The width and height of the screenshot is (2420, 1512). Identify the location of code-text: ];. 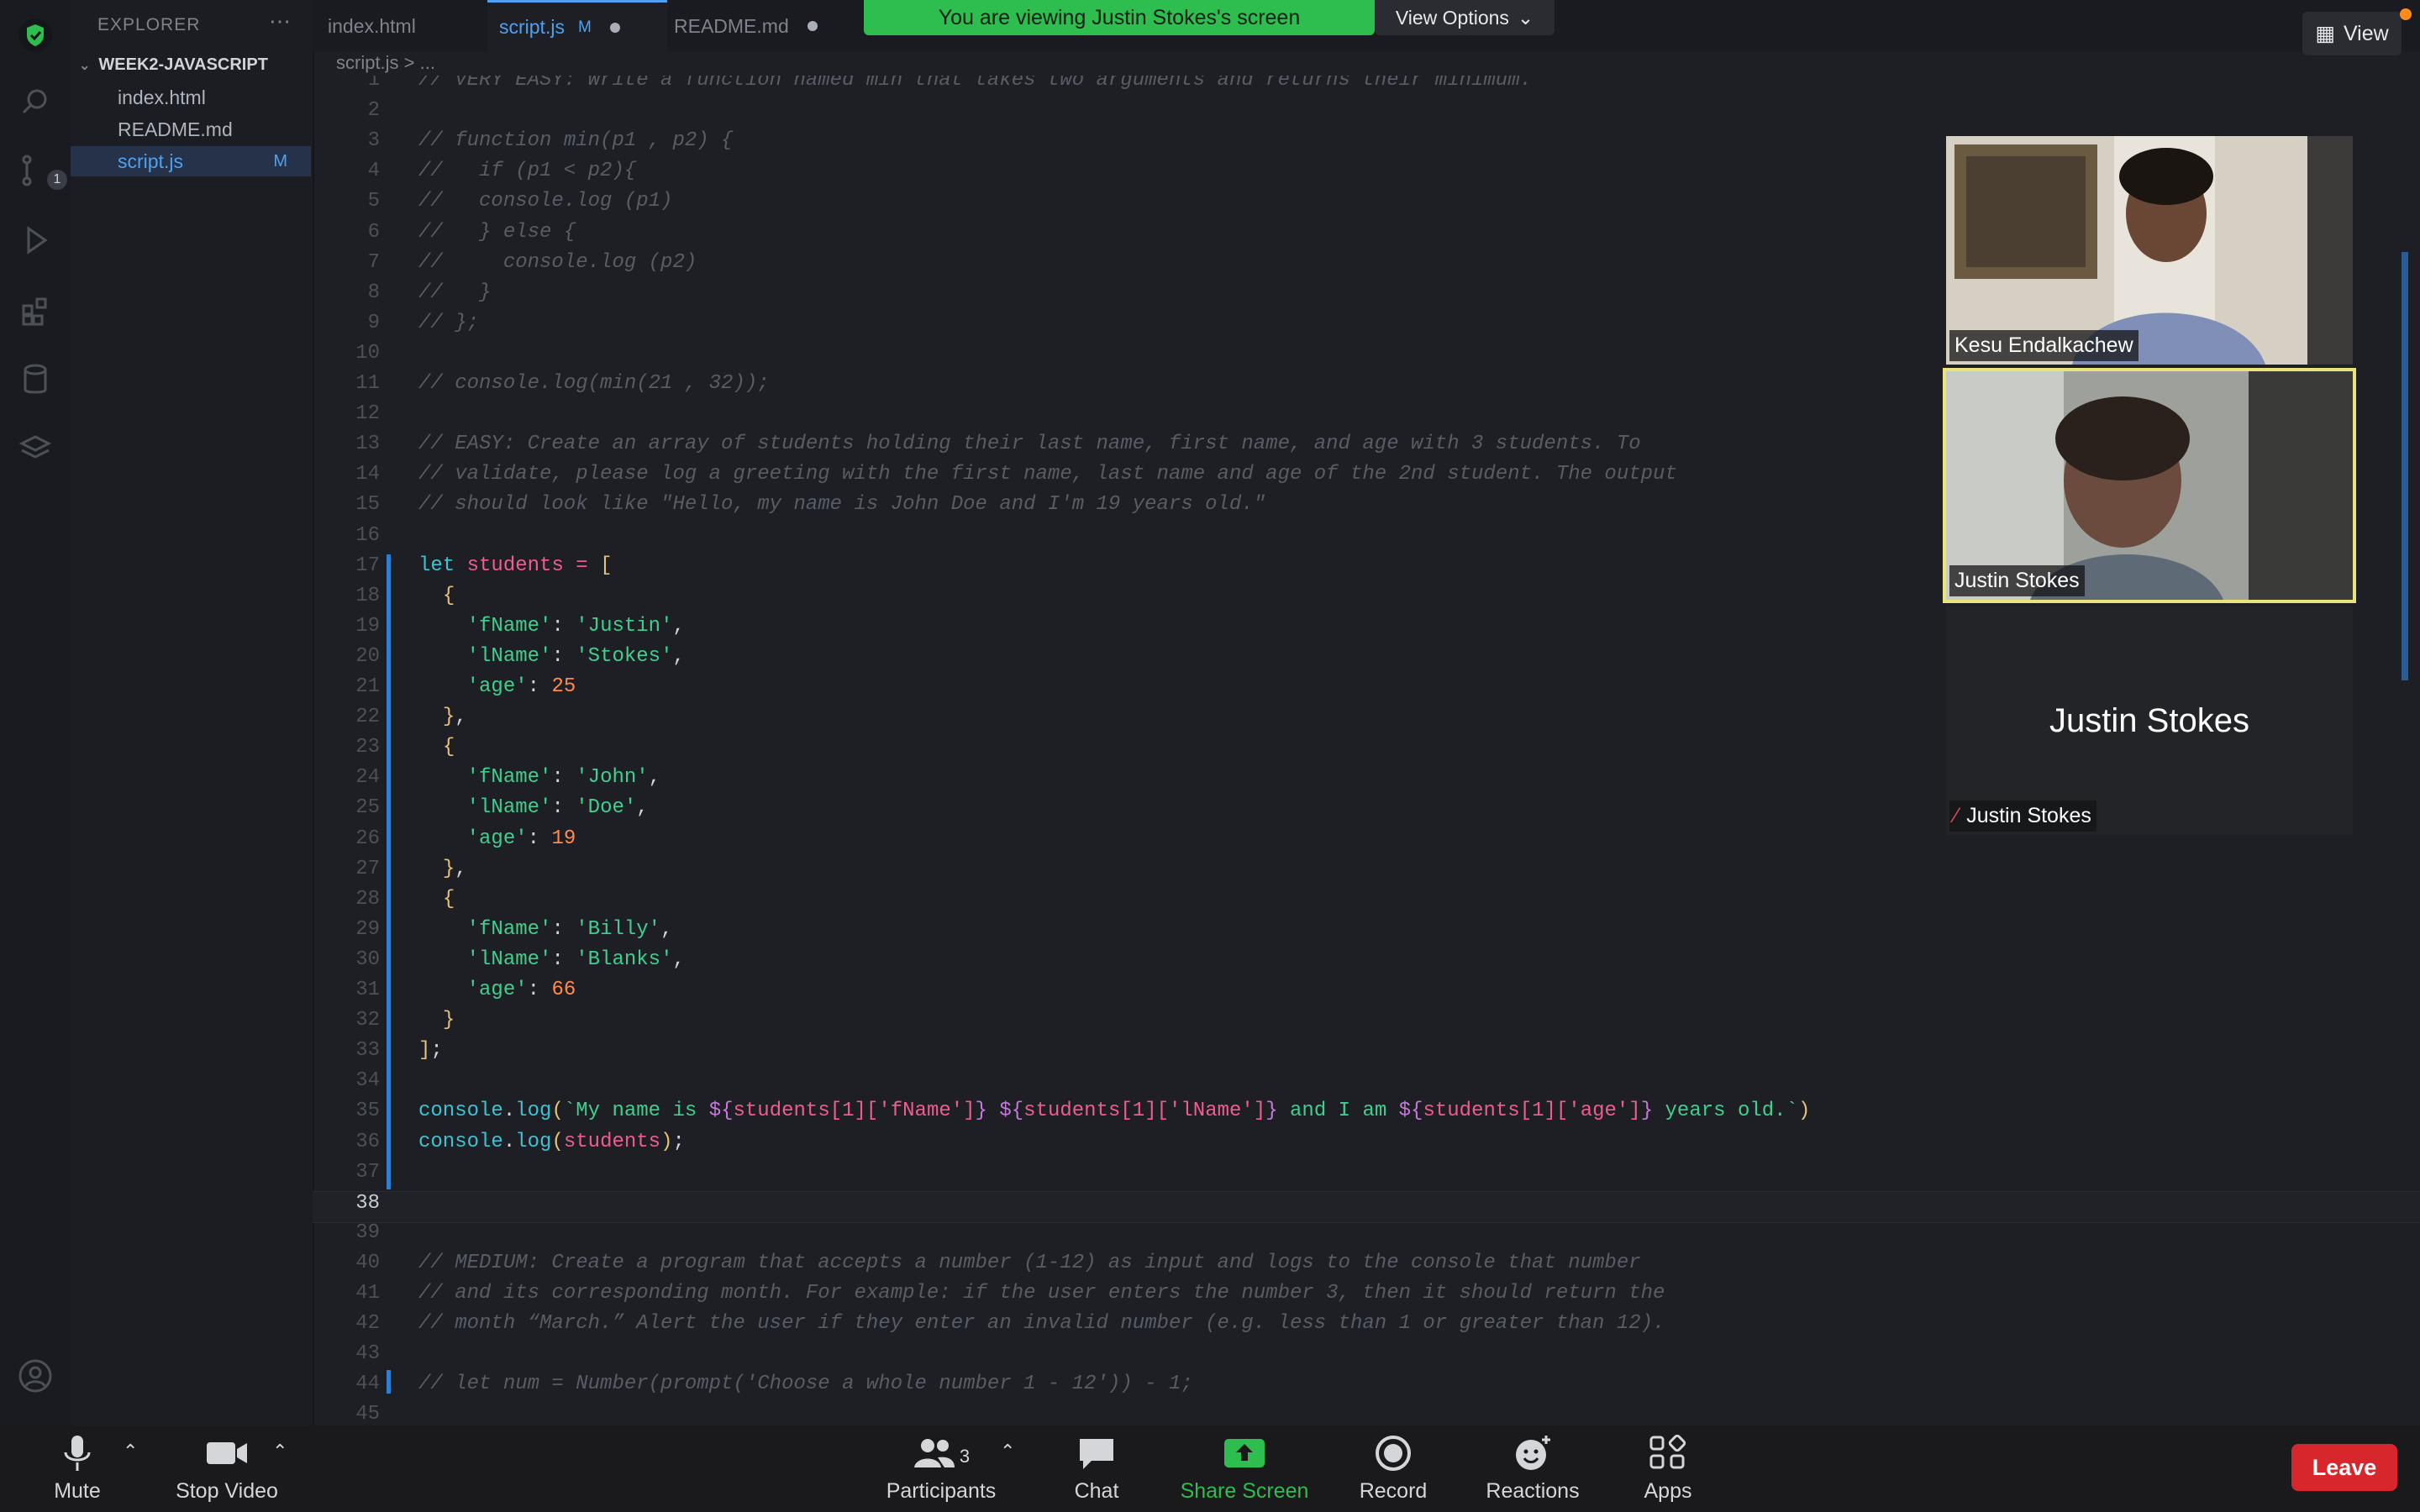
(431, 1050).